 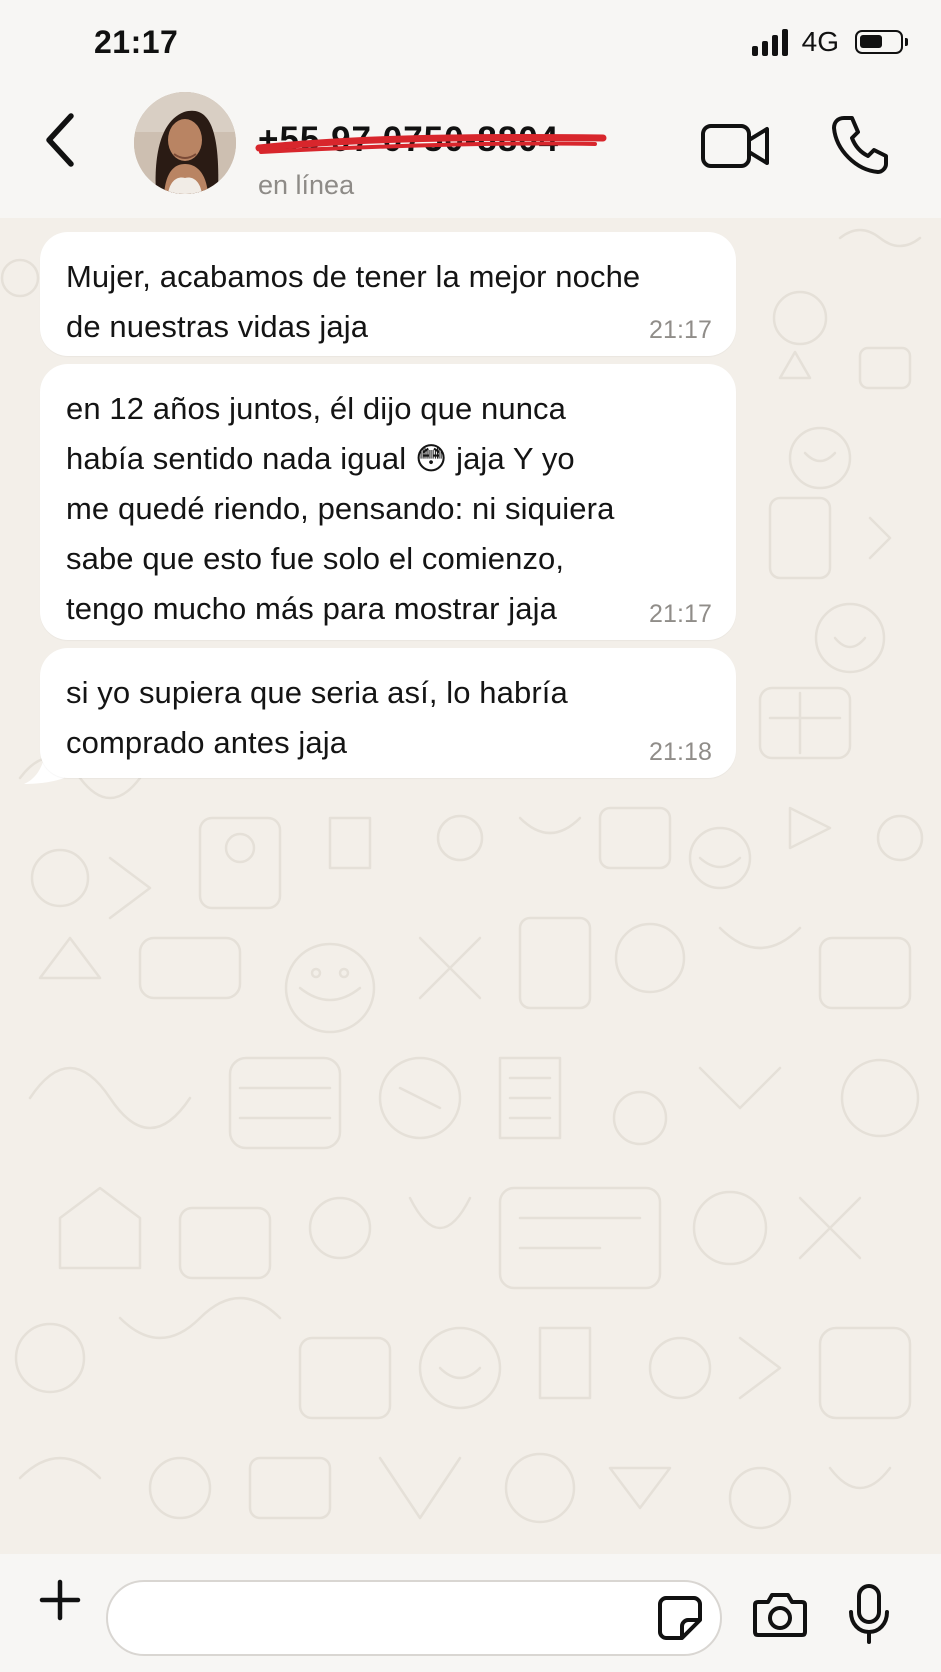 I want to click on microphone-button, so click(x=869, y=1614).